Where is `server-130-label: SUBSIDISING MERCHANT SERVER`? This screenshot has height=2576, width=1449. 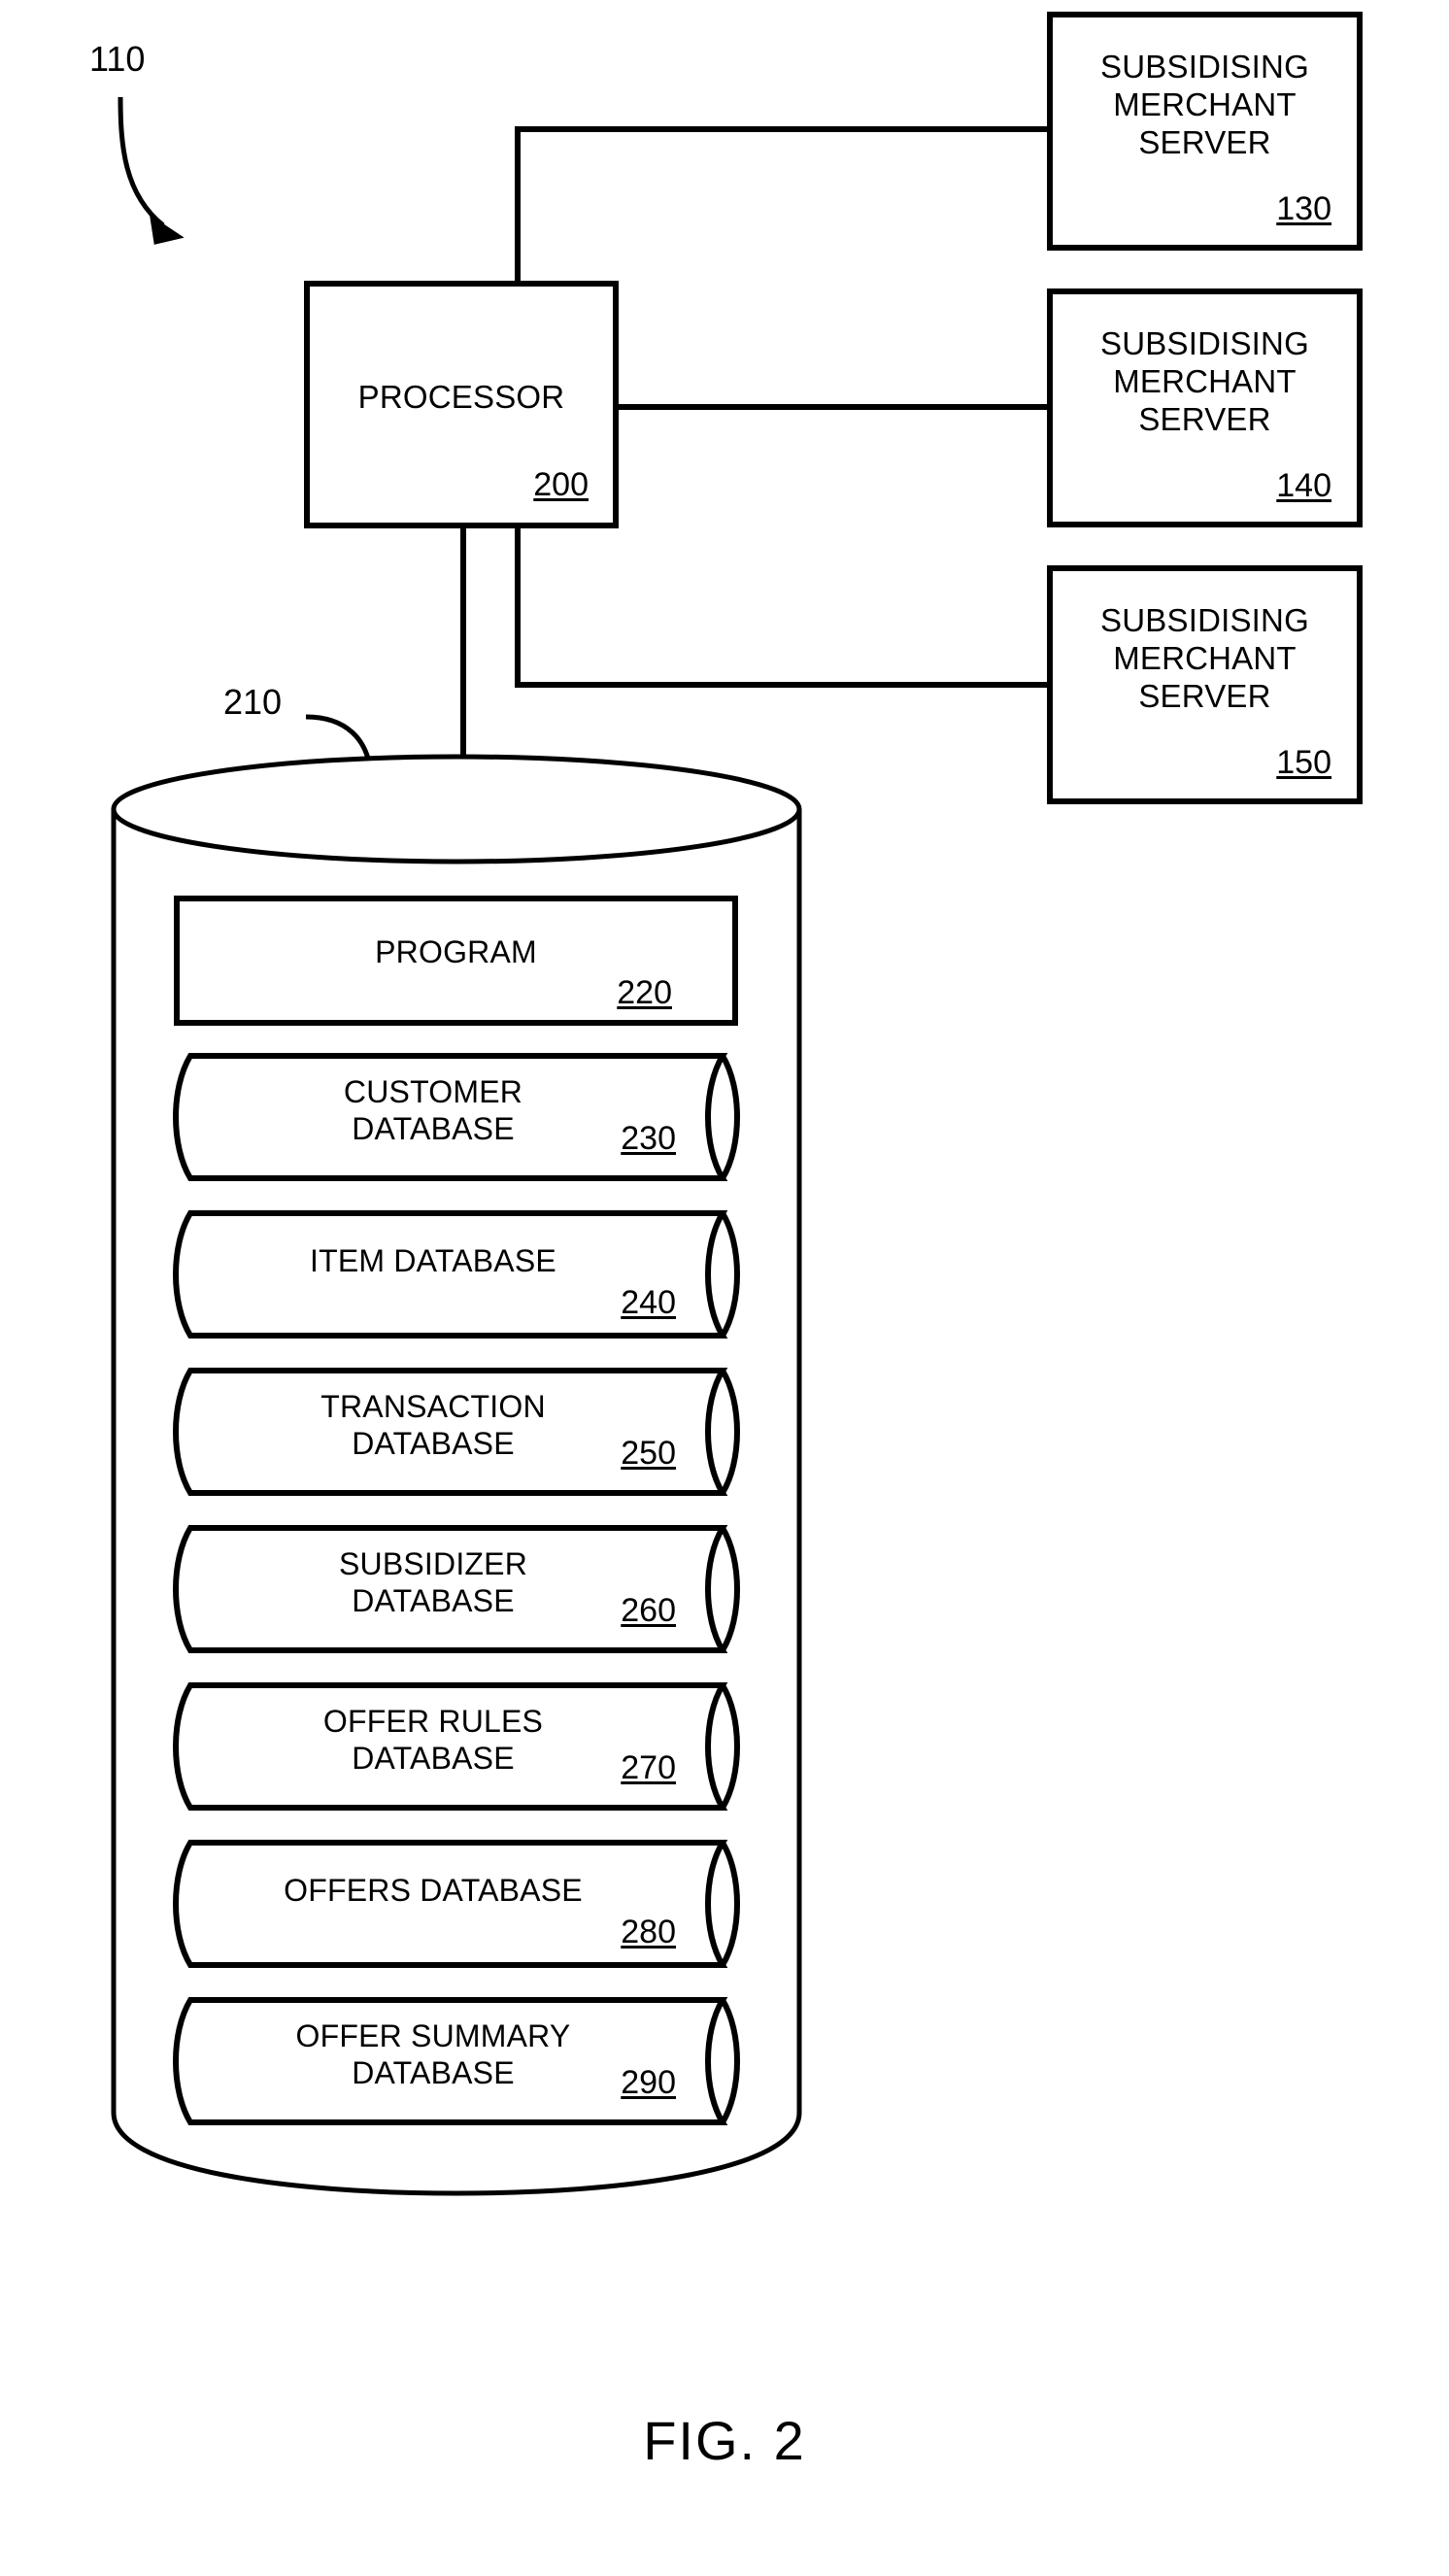 server-130-label: SUBSIDISING MERCHANT SERVER is located at coordinates (1205, 104).